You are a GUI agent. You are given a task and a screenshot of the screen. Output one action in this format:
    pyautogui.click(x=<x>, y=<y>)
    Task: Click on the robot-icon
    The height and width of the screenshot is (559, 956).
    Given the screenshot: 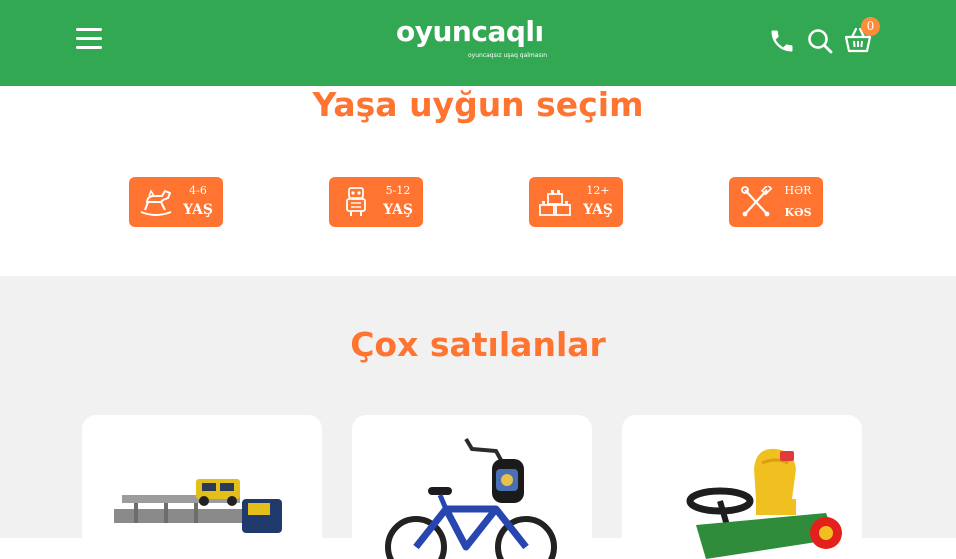 What is the action you would take?
    pyautogui.click(x=356, y=202)
    